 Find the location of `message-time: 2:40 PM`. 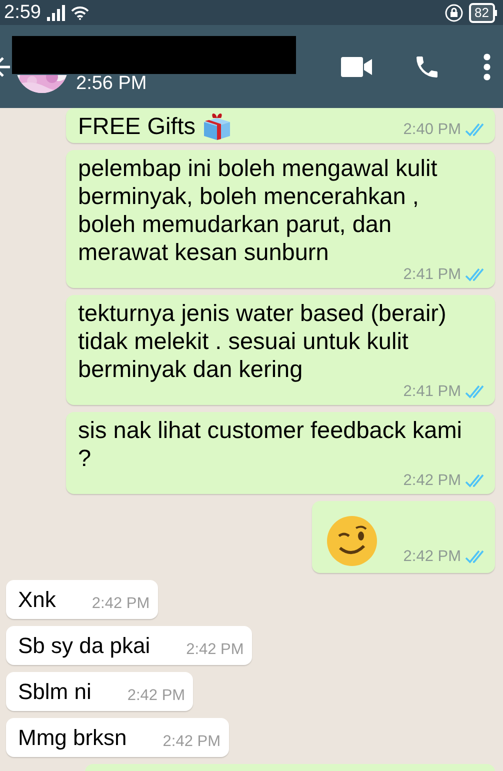

message-time: 2:40 PM is located at coordinates (432, 130).